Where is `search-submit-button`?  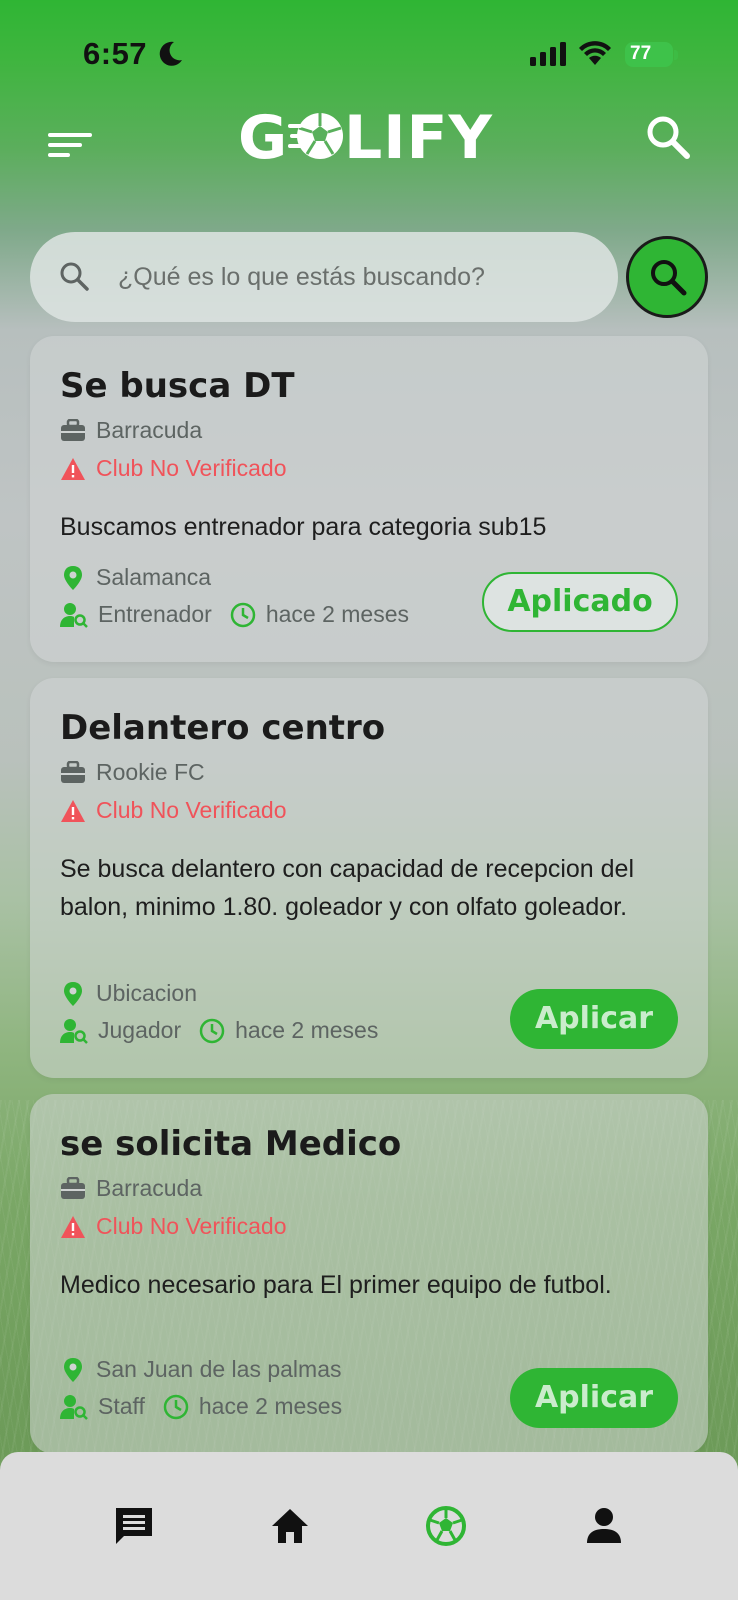
search-submit-button is located at coordinates (667, 277).